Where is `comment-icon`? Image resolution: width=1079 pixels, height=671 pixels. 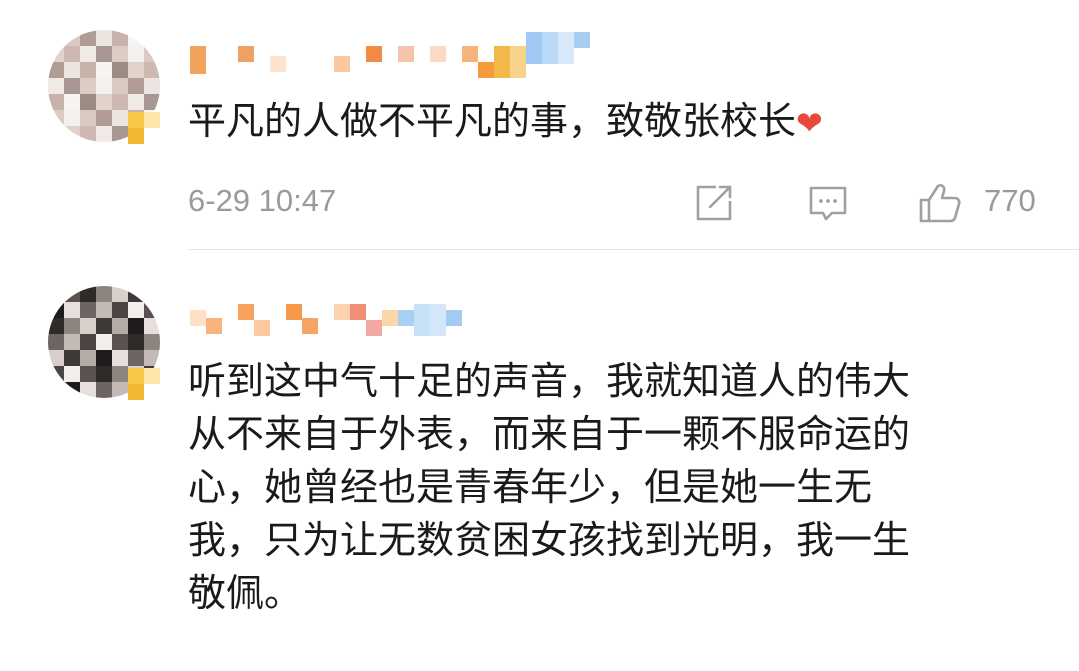 comment-icon is located at coordinates (828, 203).